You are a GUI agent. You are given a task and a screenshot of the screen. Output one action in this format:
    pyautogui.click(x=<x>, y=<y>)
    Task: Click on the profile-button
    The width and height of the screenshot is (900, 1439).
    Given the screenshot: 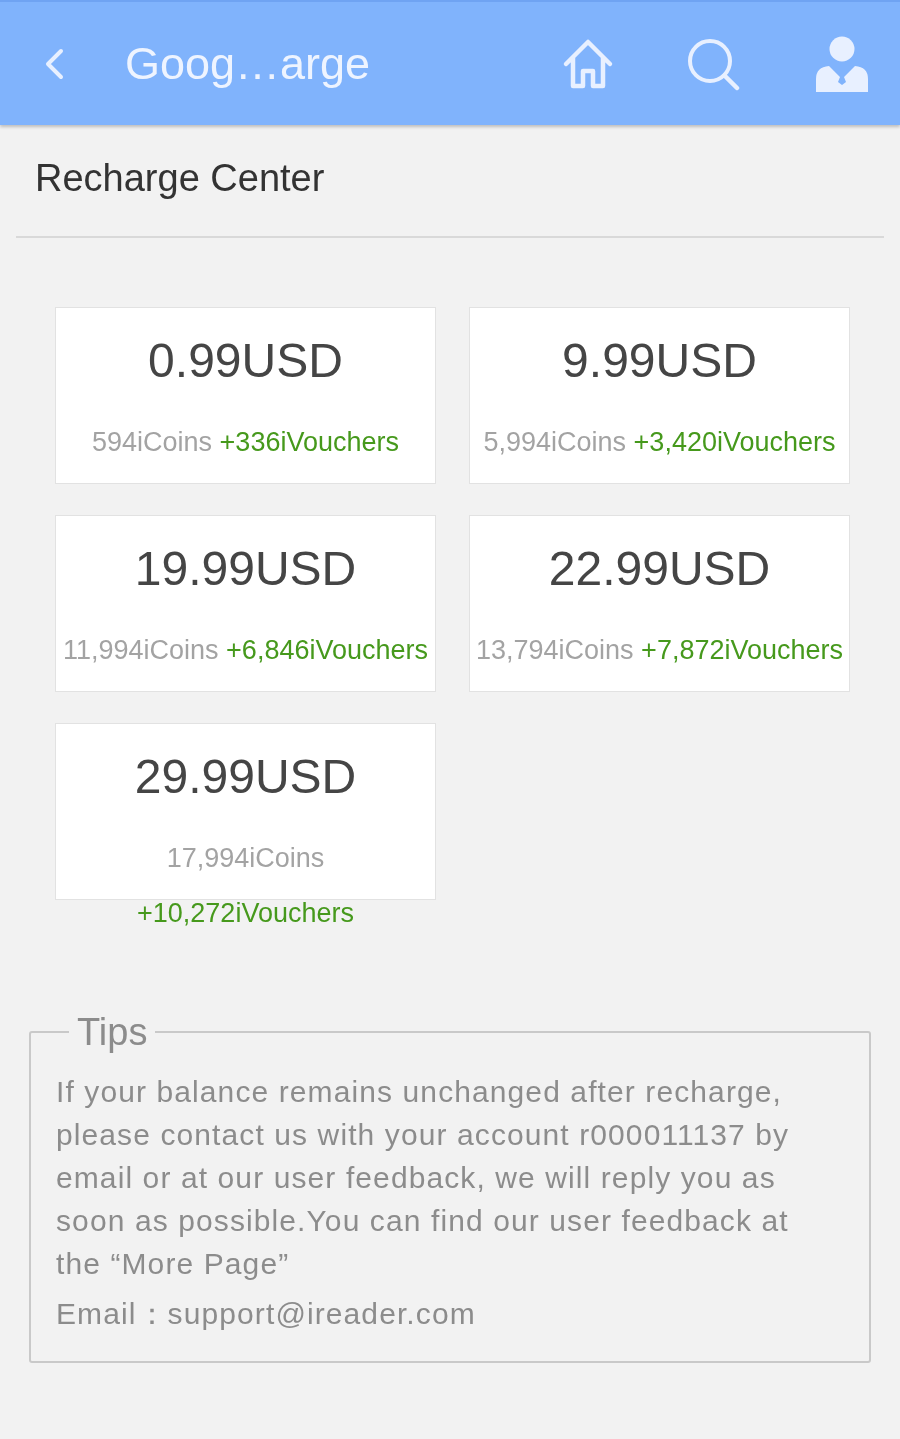 What is the action you would take?
    pyautogui.click(x=842, y=63)
    